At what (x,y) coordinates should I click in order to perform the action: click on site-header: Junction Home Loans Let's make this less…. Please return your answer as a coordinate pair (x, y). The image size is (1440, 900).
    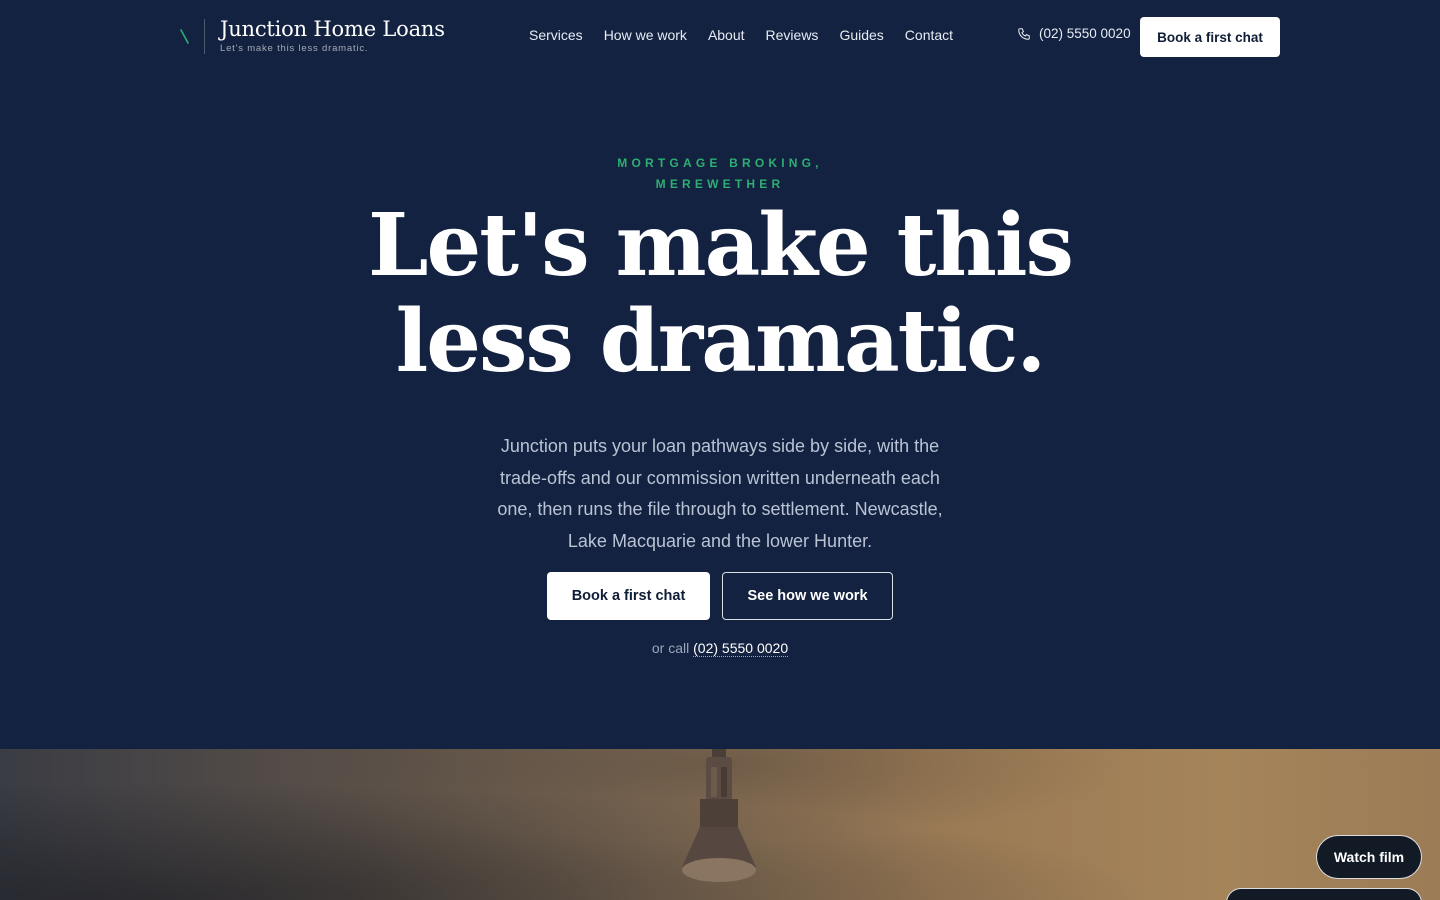
    Looking at the image, I should click on (720, 36).